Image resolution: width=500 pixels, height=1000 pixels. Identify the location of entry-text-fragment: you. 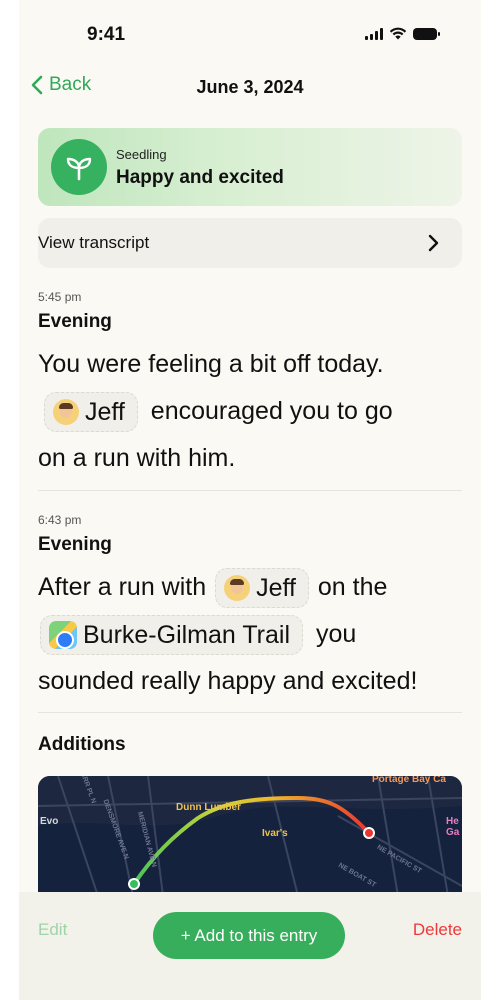
(336, 634).